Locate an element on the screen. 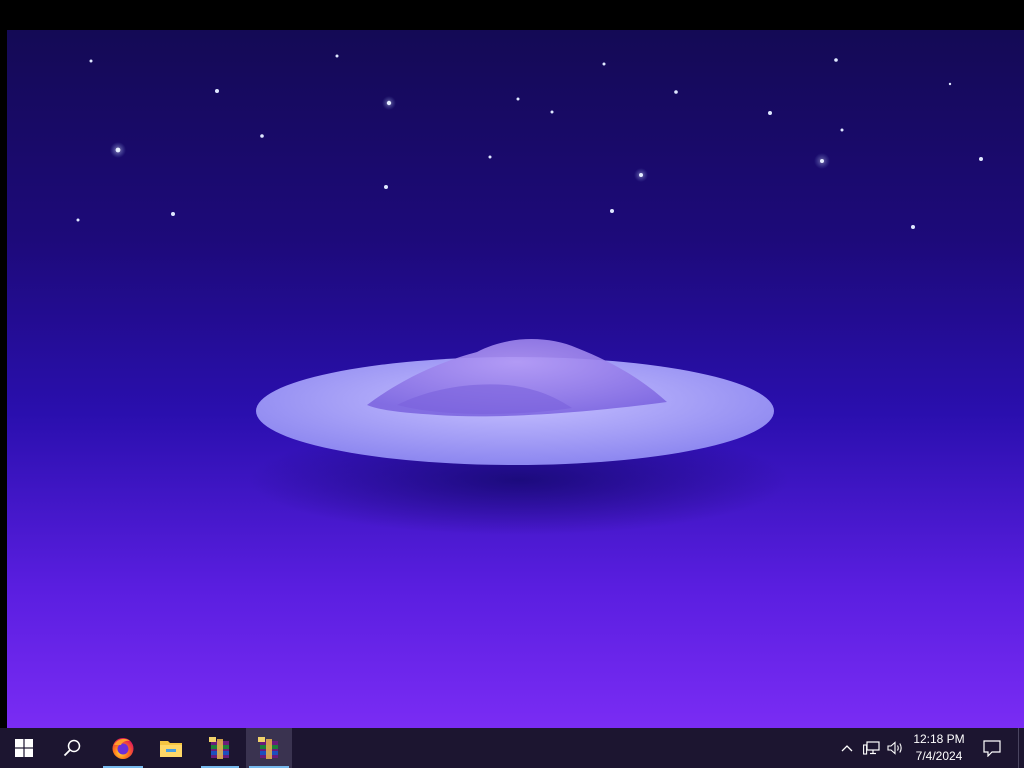  windows-logo-icon is located at coordinates (24, 748).